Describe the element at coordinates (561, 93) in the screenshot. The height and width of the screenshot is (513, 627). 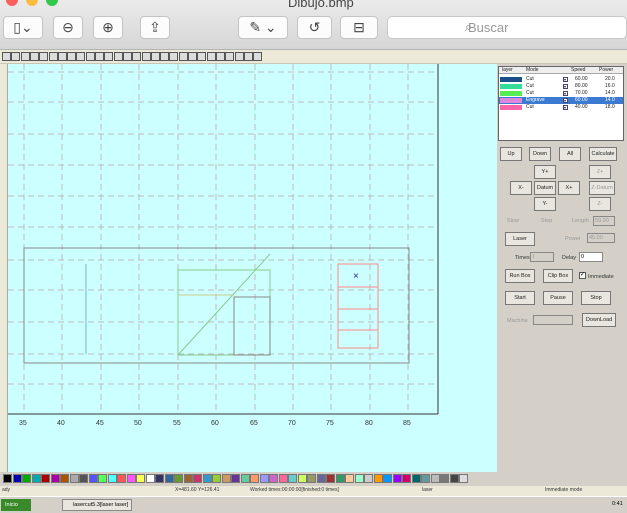
I see `layer-row: Cut ▾ 70.00 14.0` at that location.